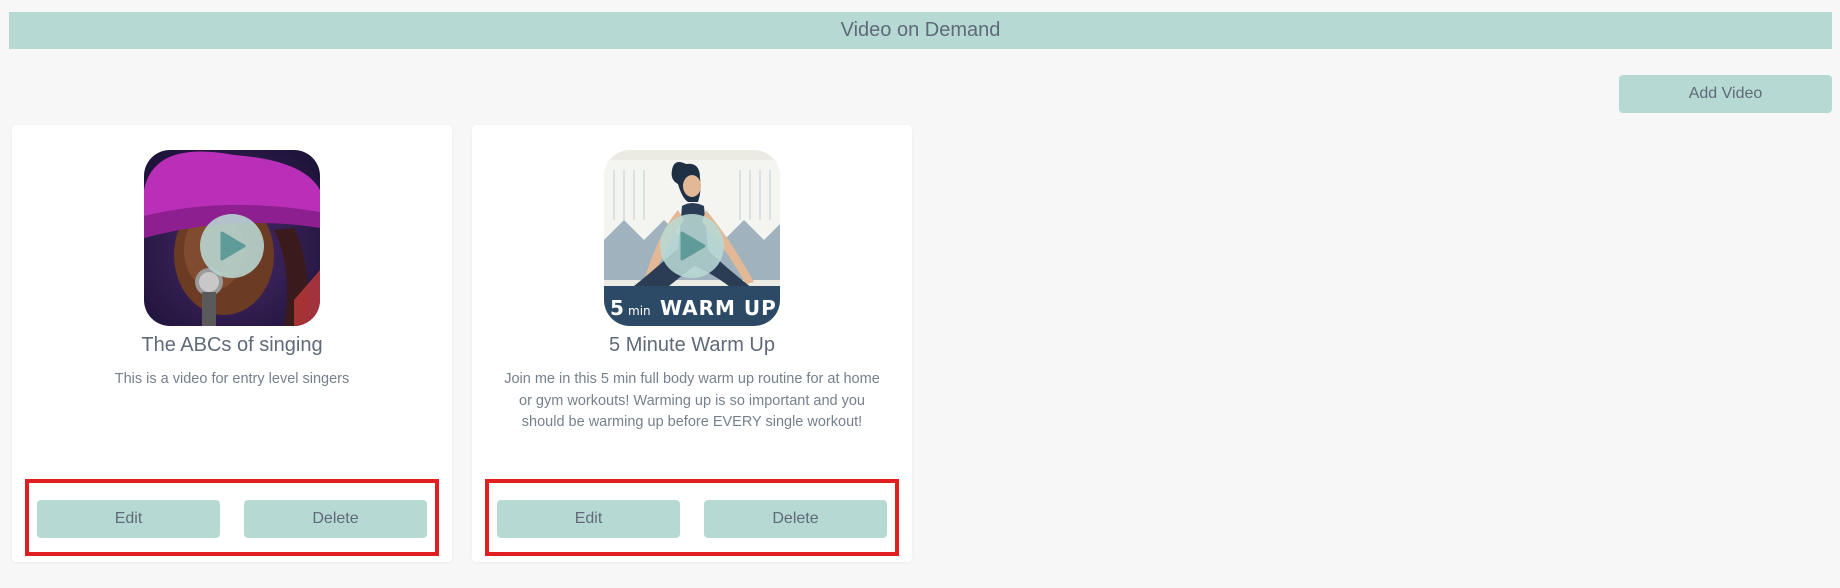 The height and width of the screenshot is (588, 1840). I want to click on video-description: This is a video for entry level singers, so click(232, 379).